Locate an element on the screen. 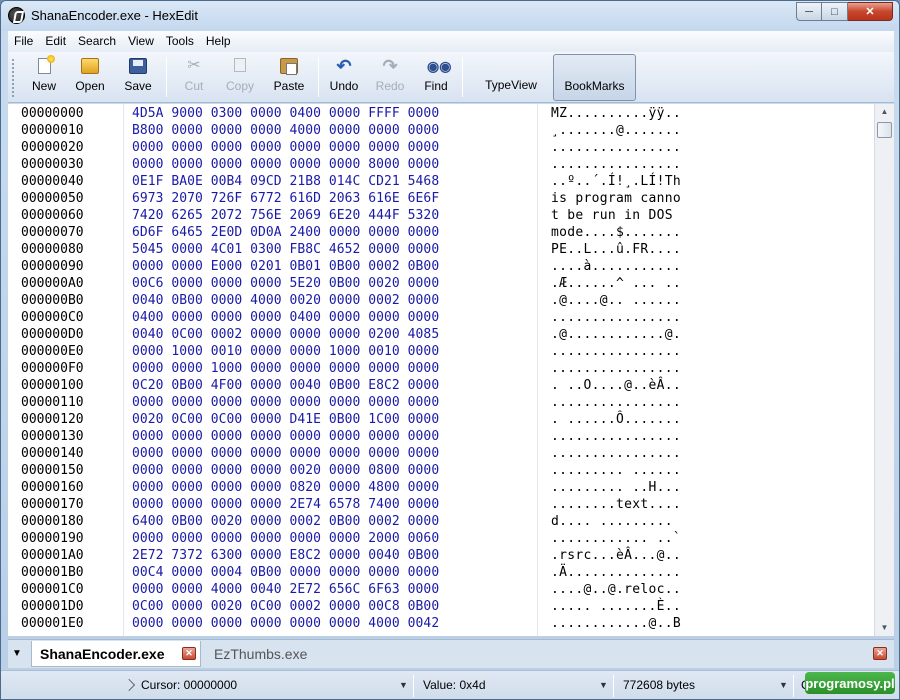 This screenshot has width=900, height=700. size-dropdown-icon: ▼ is located at coordinates (783, 685).